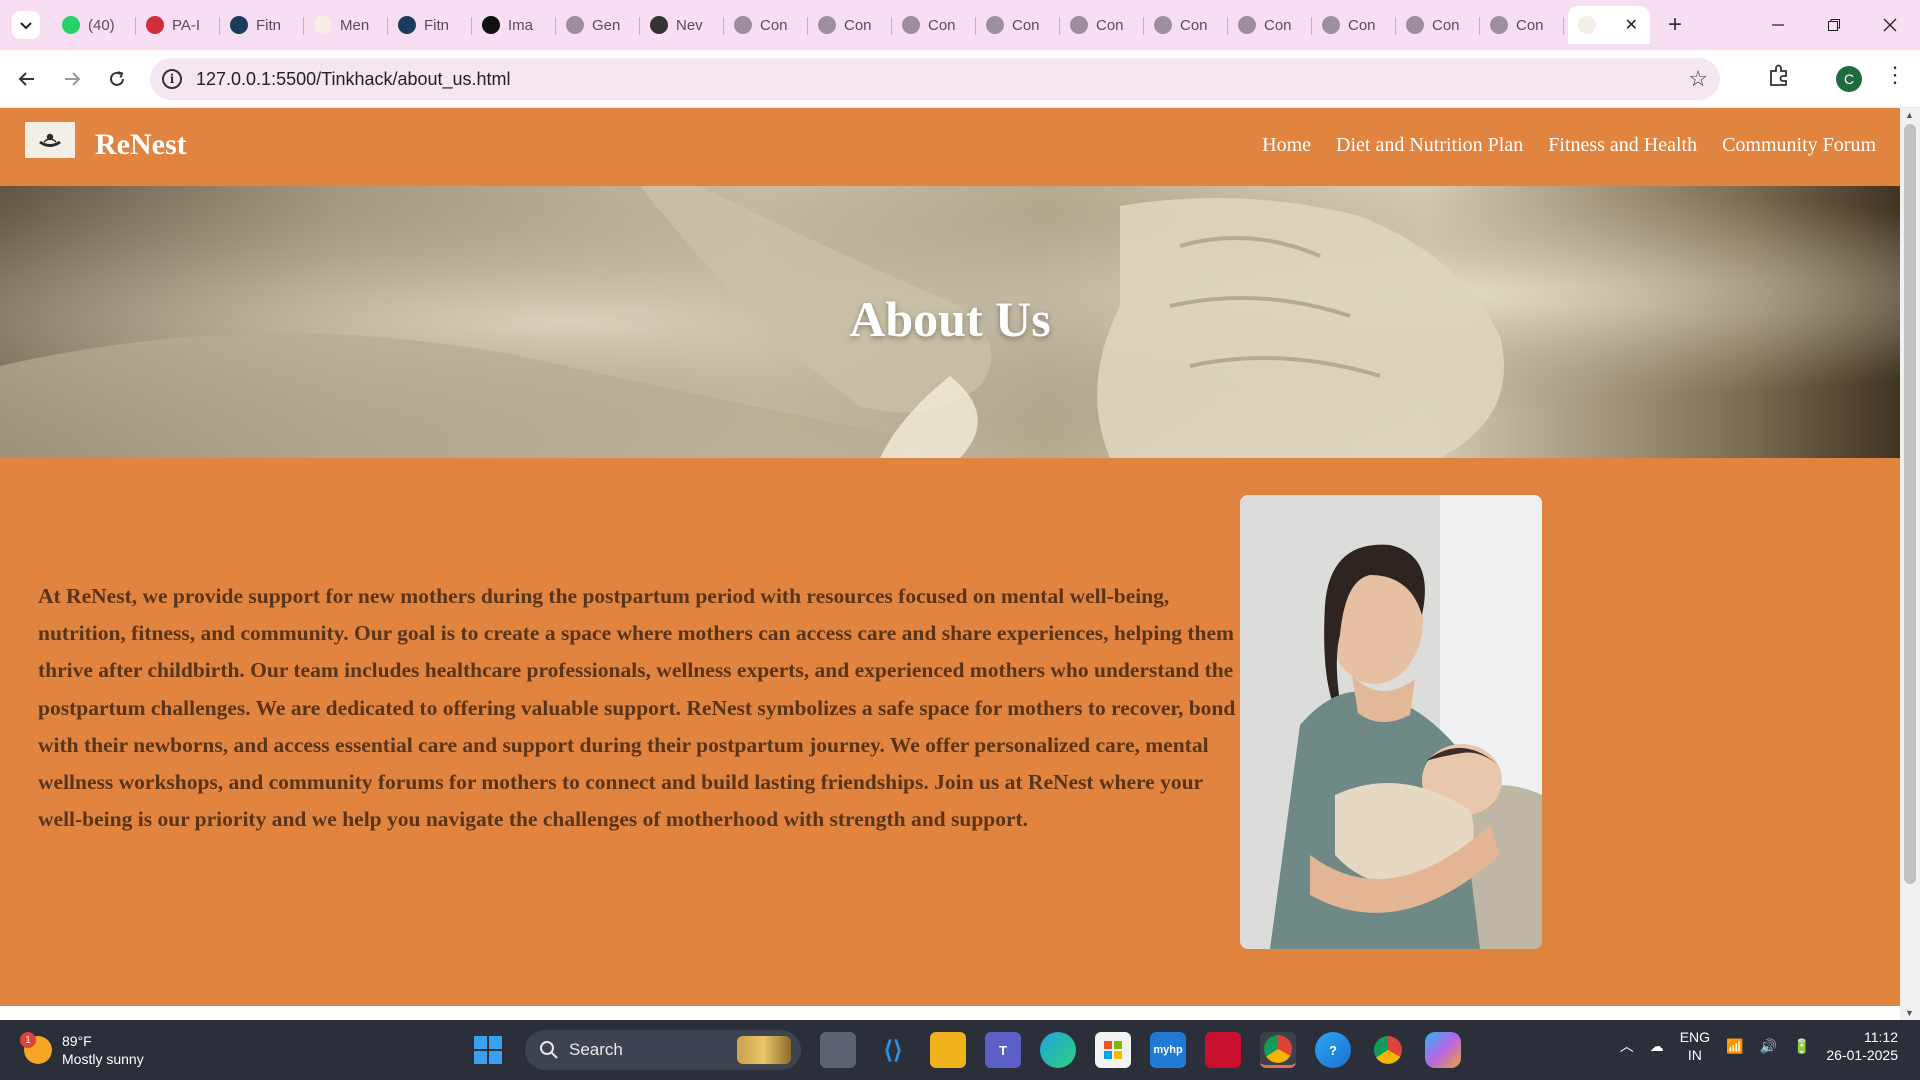 Image resolution: width=1920 pixels, height=1080 pixels. What do you see at coordinates (1587, 25) in the screenshot?
I see `renest-logo-icon` at bounding box center [1587, 25].